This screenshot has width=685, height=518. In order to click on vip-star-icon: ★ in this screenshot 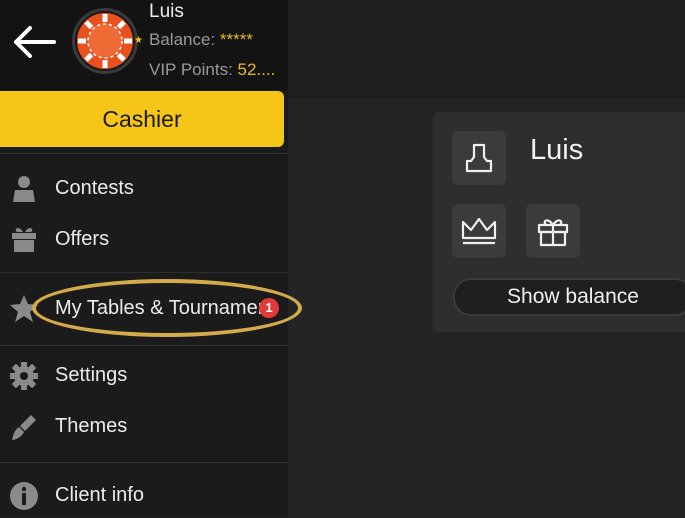, I will do `click(138, 40)`.